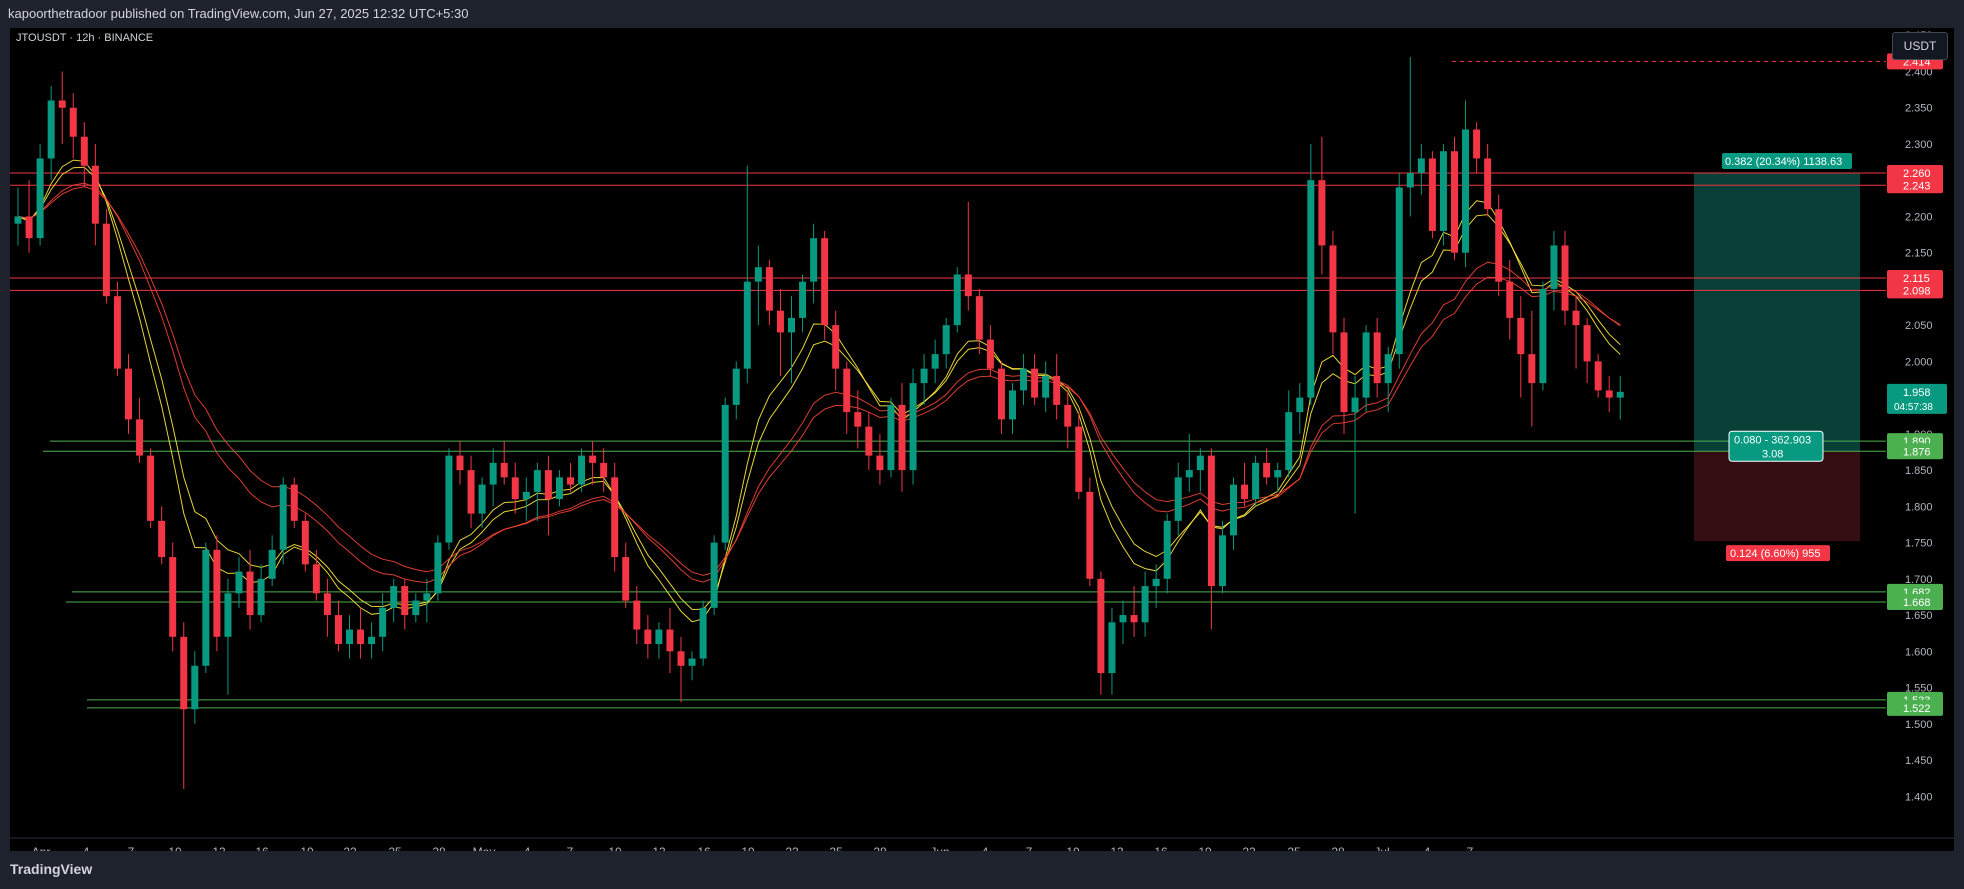 The image size is (1964, 889). I want to click on target-zone, so click(1777, 312).